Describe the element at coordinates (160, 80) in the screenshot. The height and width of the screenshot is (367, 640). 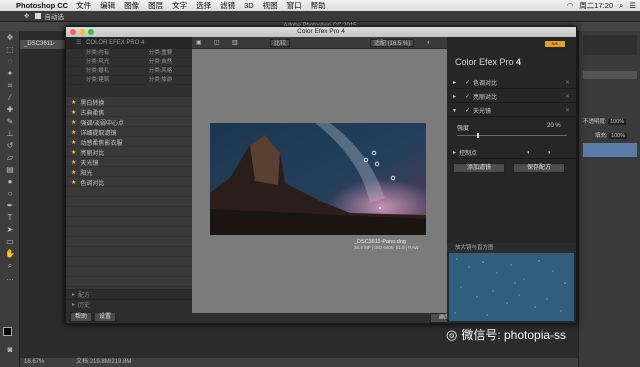
I see `category-item: 分类:旅游` at that location.